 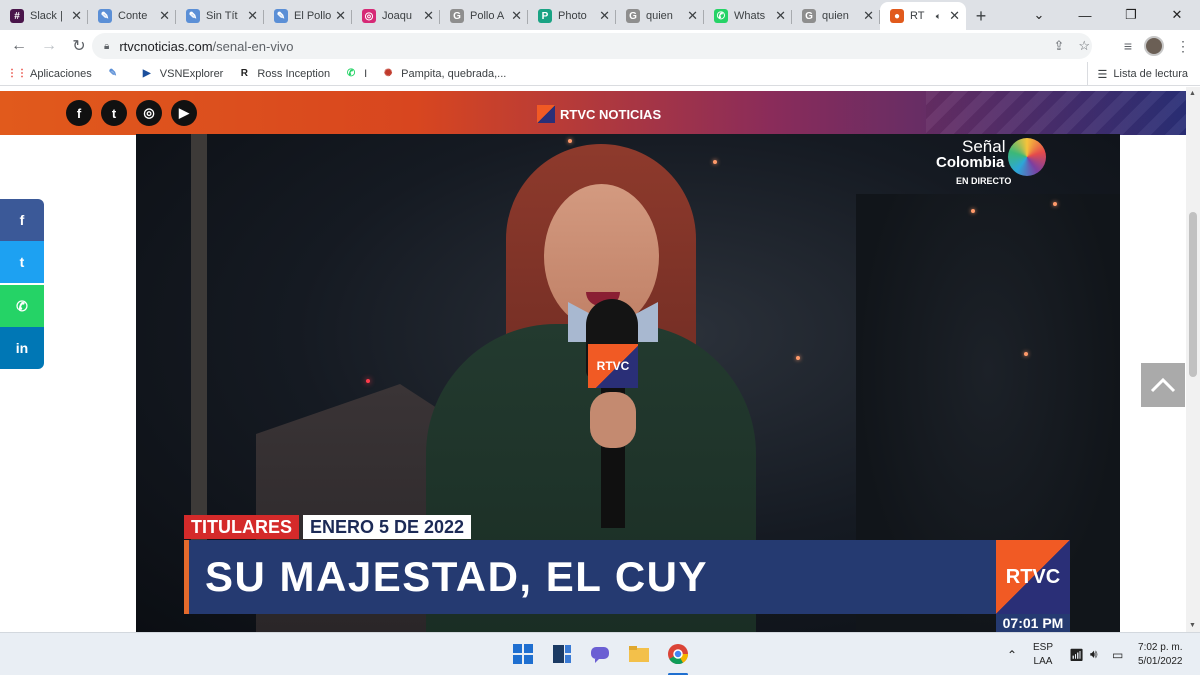 I want to click on bookmark-favicon-icon: ▶, so click(x=146, y=73).